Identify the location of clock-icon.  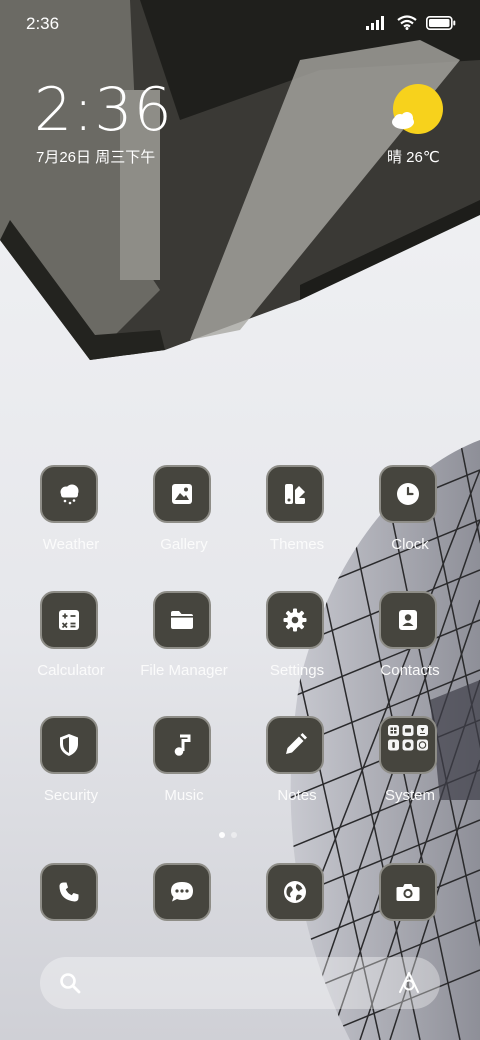
(408, 494).